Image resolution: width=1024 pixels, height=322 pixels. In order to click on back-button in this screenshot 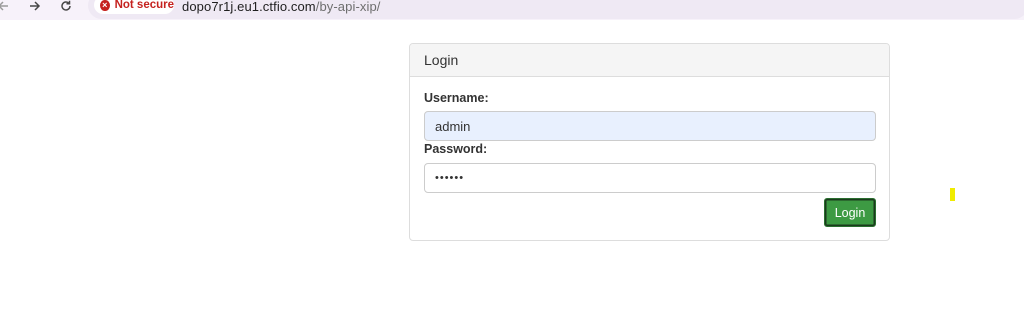, I will do `click(6, 6)`.